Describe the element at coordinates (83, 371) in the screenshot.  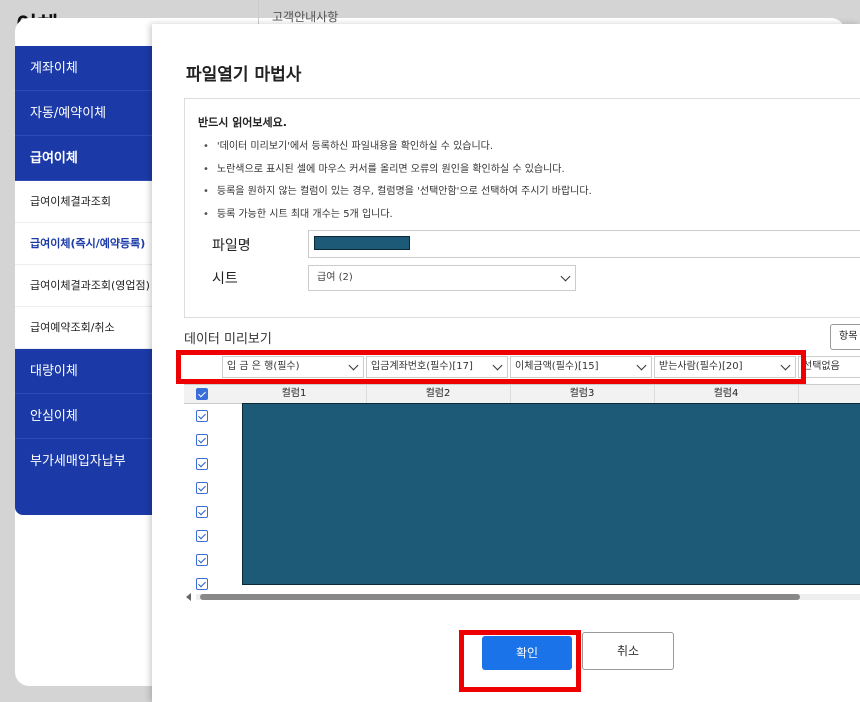
I see `sidebar-item-bulk-transfer: 대량이체` at that location.